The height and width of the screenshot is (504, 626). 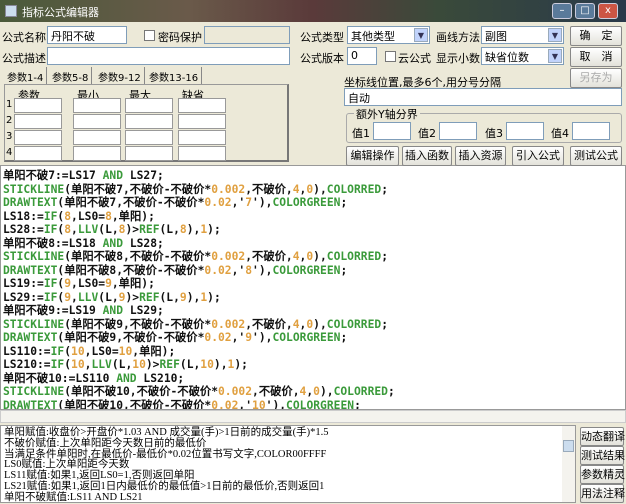 I want to click on ok-button: 确 定, so click(x=596, y=36).